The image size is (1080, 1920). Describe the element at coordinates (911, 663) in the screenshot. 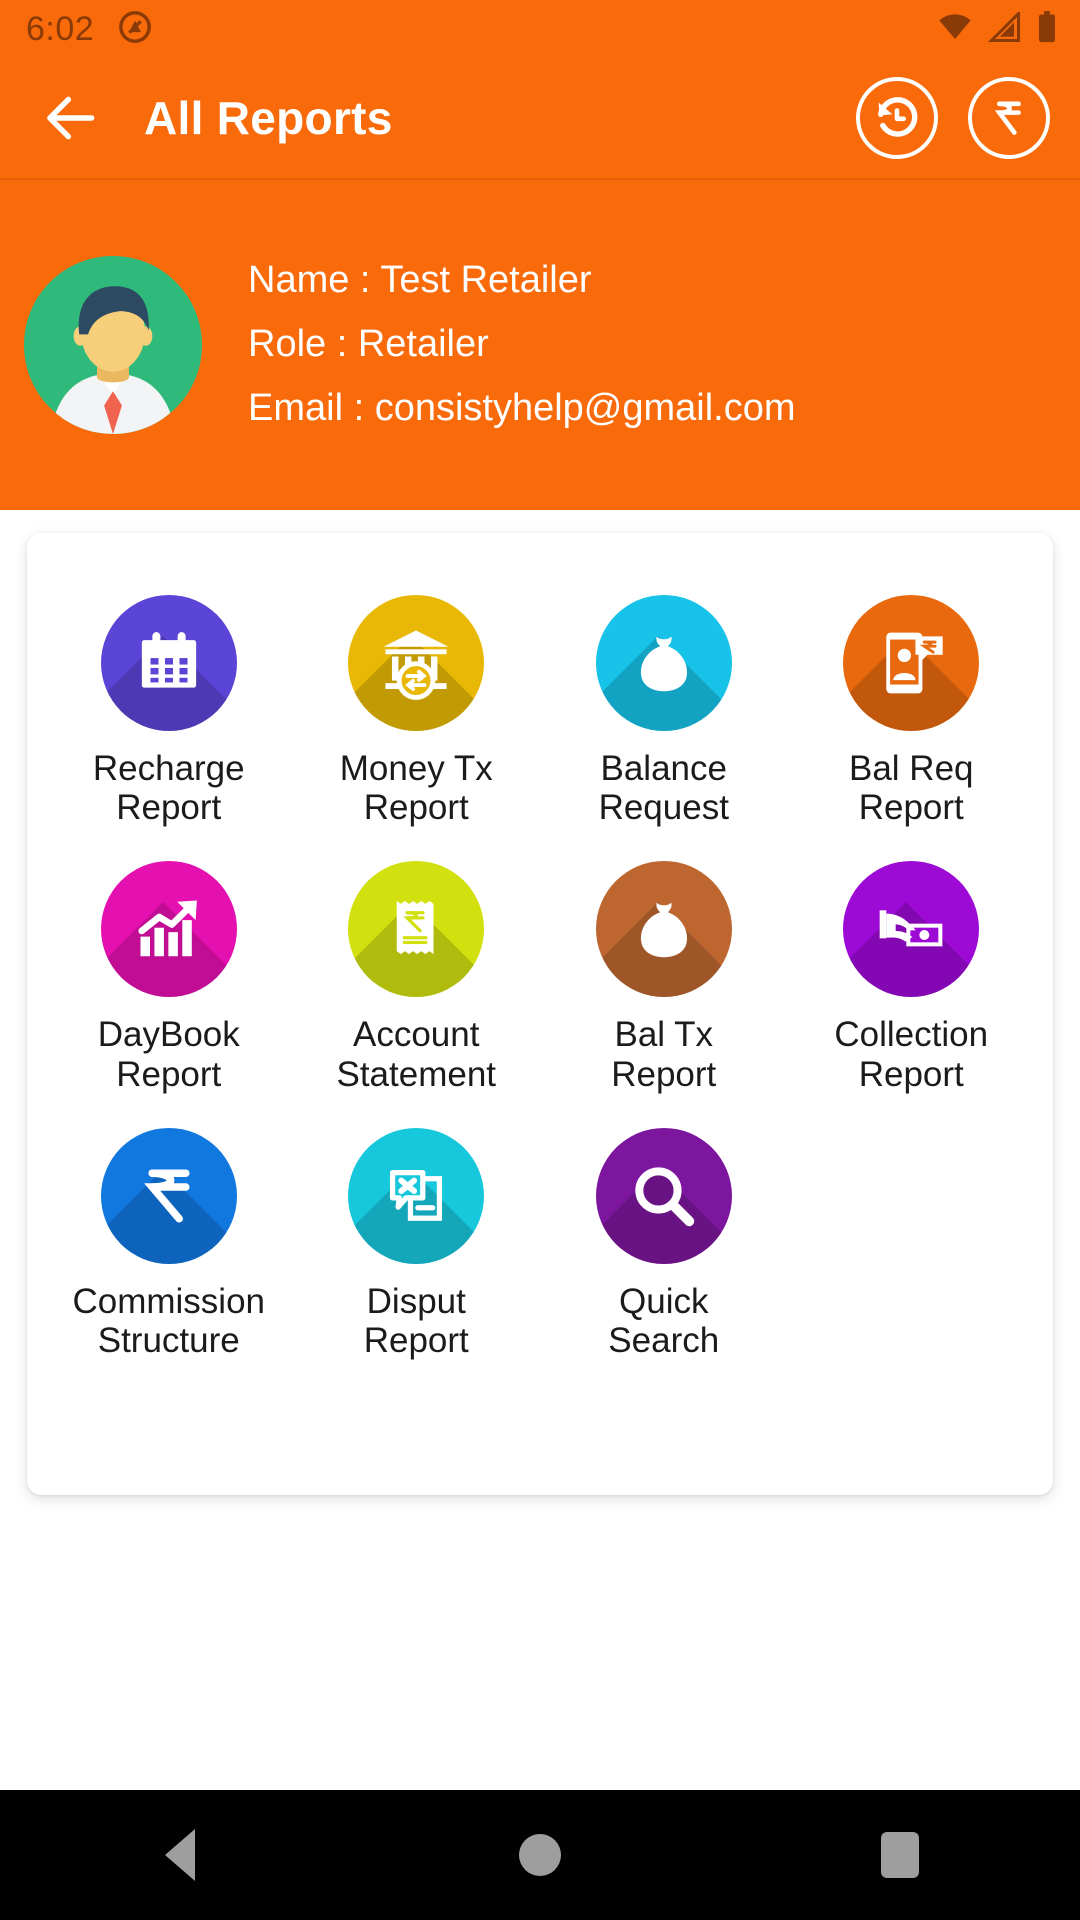

I see `mobile-request-icon` at that location.